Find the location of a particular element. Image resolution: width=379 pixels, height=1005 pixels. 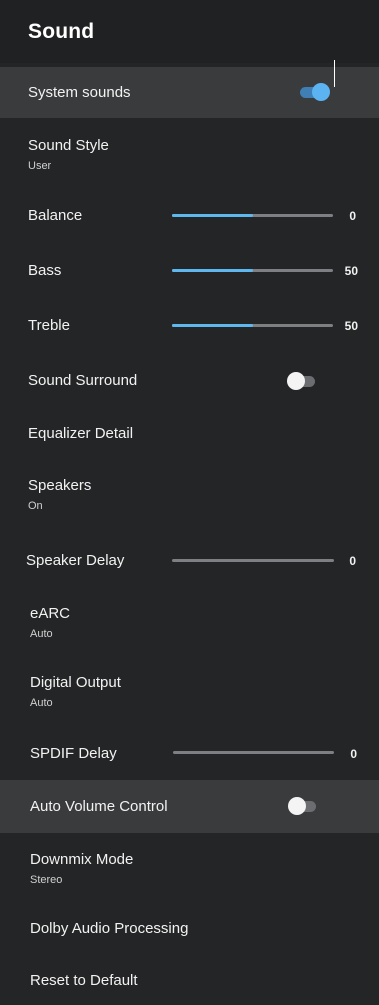

sound-surround-toggle is located at coordinates (302, 381).